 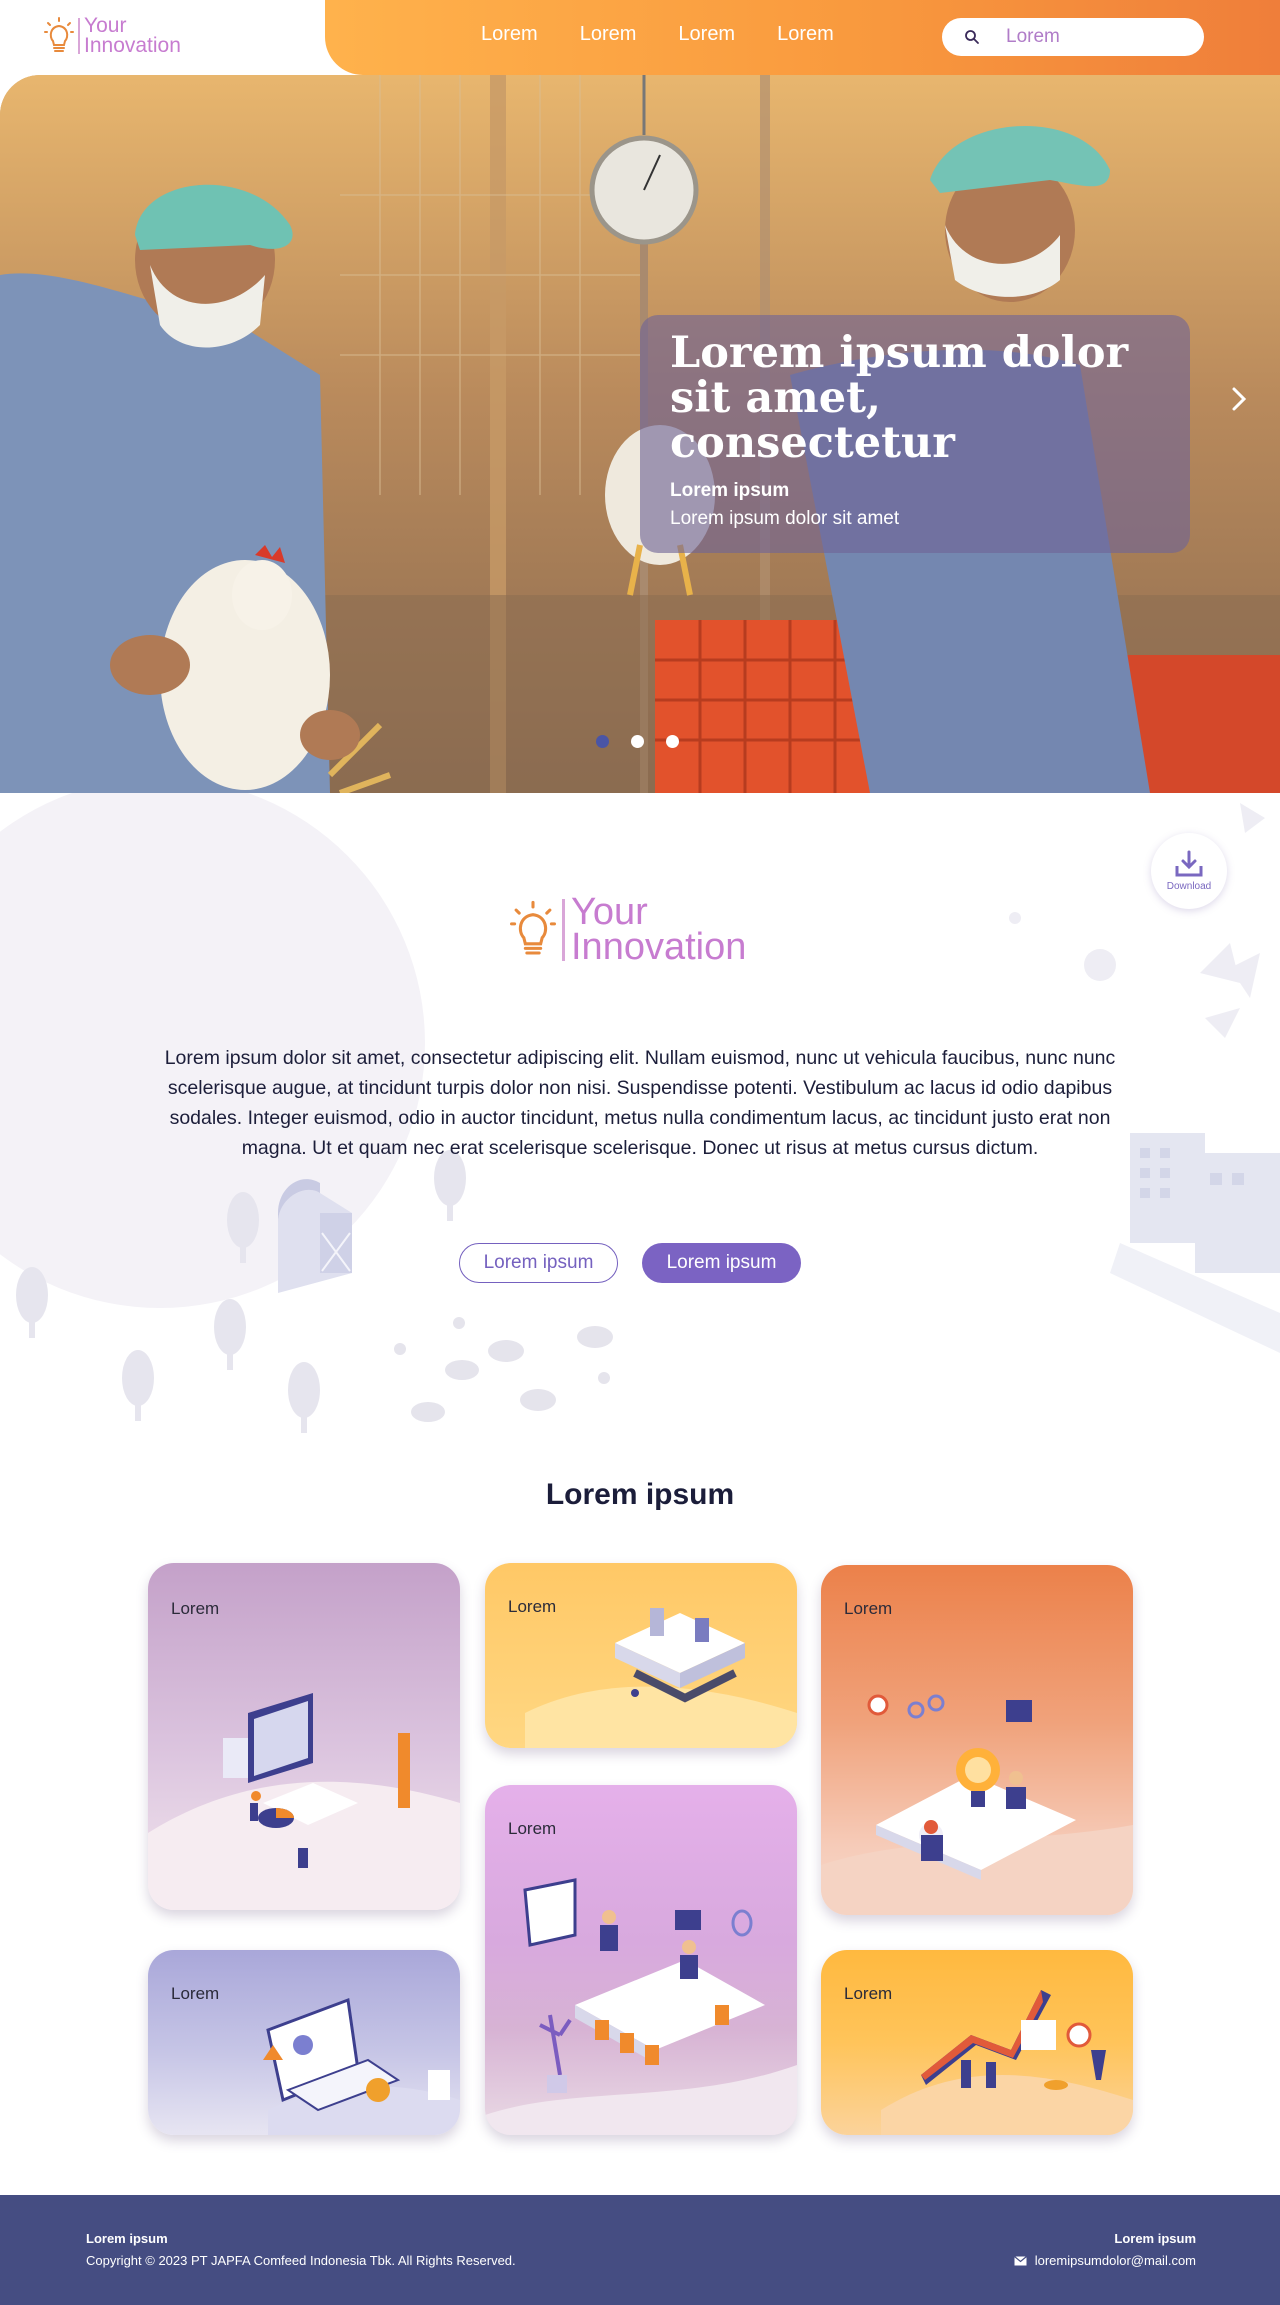 I want to click on gallery-card-3: Lorem, so click(x=977, y=1740).